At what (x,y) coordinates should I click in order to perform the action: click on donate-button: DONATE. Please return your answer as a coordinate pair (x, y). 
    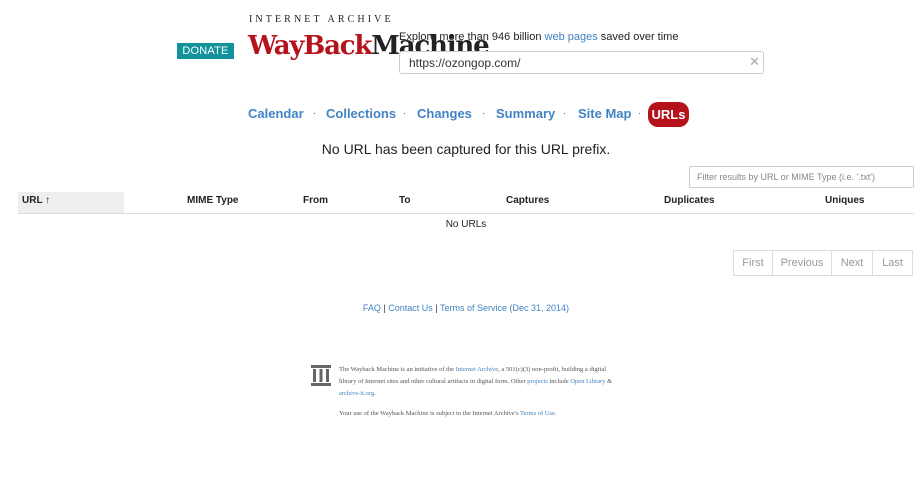
    Looking at the image, I should click on (205, 51).